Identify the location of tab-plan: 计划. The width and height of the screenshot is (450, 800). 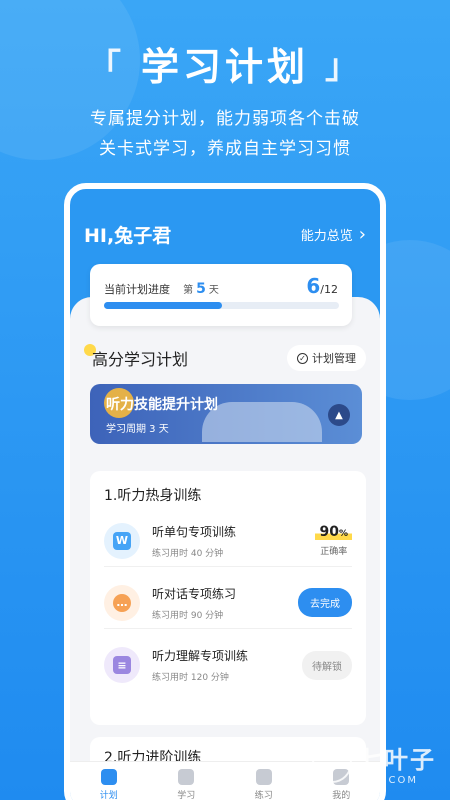
(108, 784).